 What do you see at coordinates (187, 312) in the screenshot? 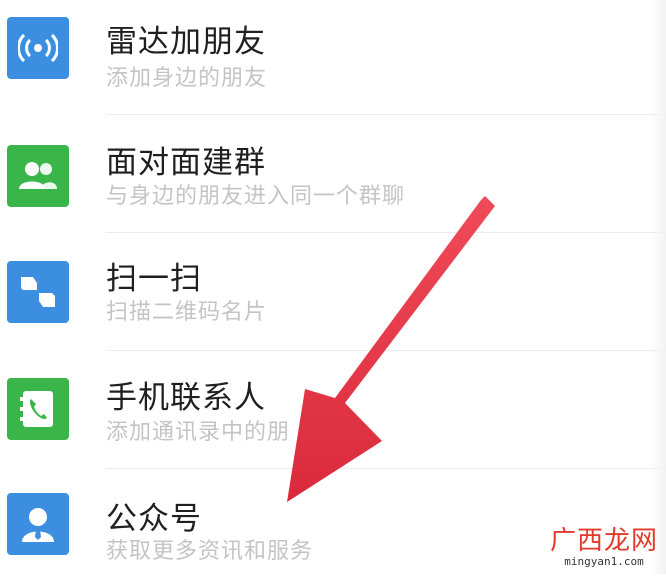
I see `item-subtitle: 扫描二维码名片` at bounding box center [187, 312].